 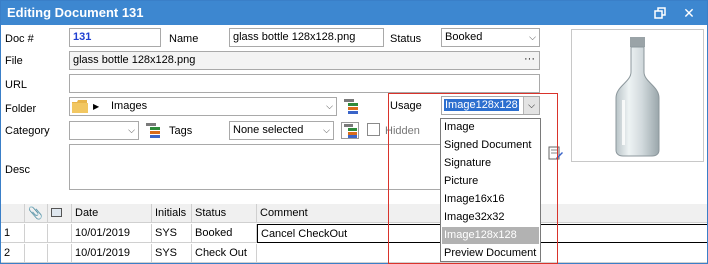 What do you see at coordinates (224, 253) in the screenshot?
I see `grid-cell-status: Check Out` at bounding box center [224, 253].